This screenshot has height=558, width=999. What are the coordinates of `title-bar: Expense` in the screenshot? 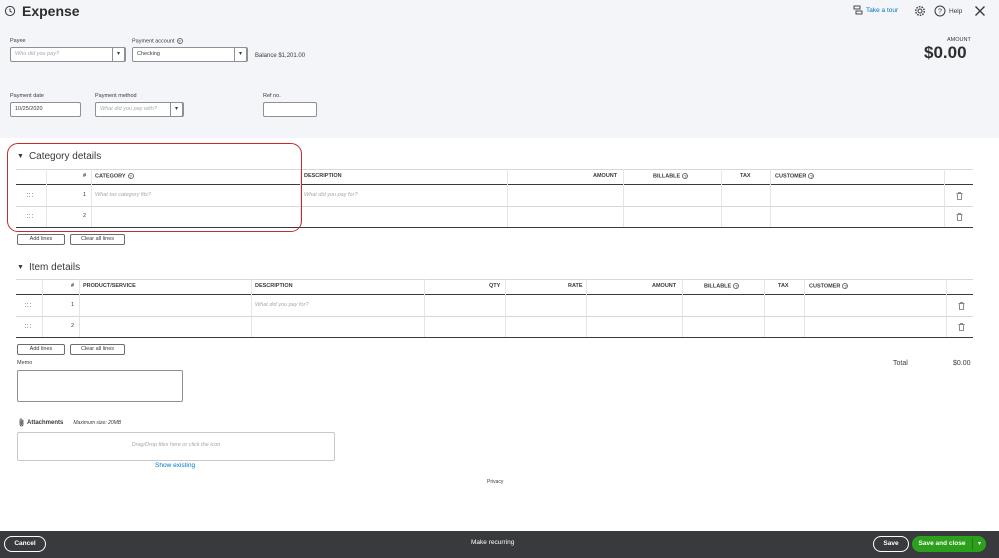 It's located at (42, 11).